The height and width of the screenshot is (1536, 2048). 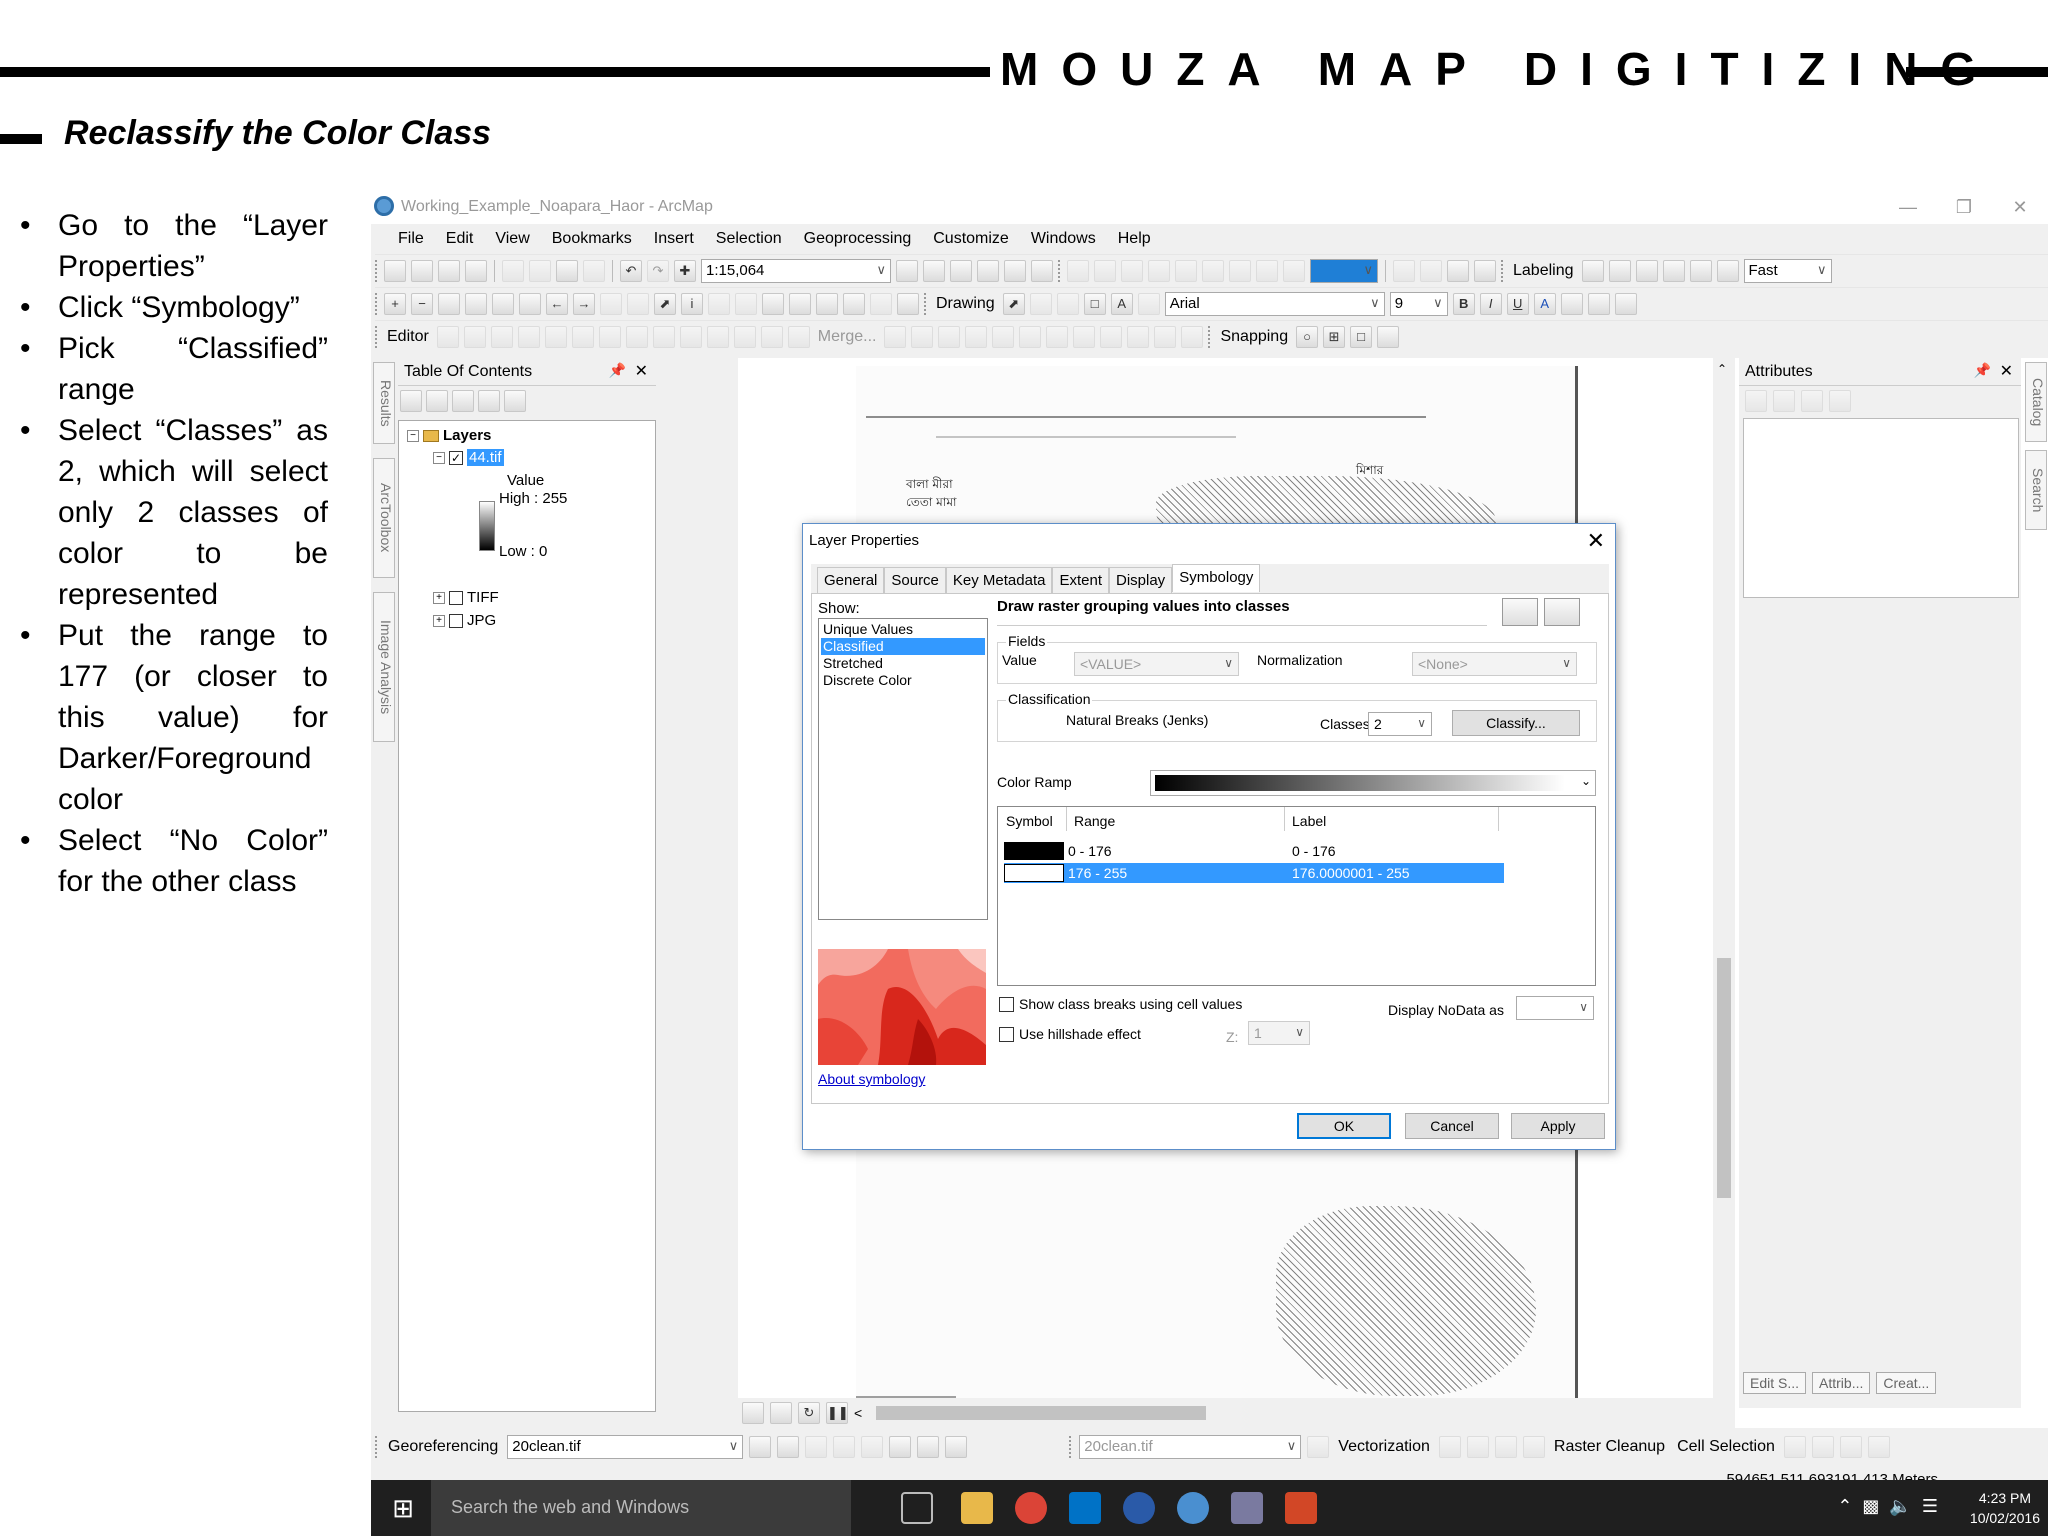 I want to click on renderer-unique-values: Unique Values, so click(x=903, y=629).